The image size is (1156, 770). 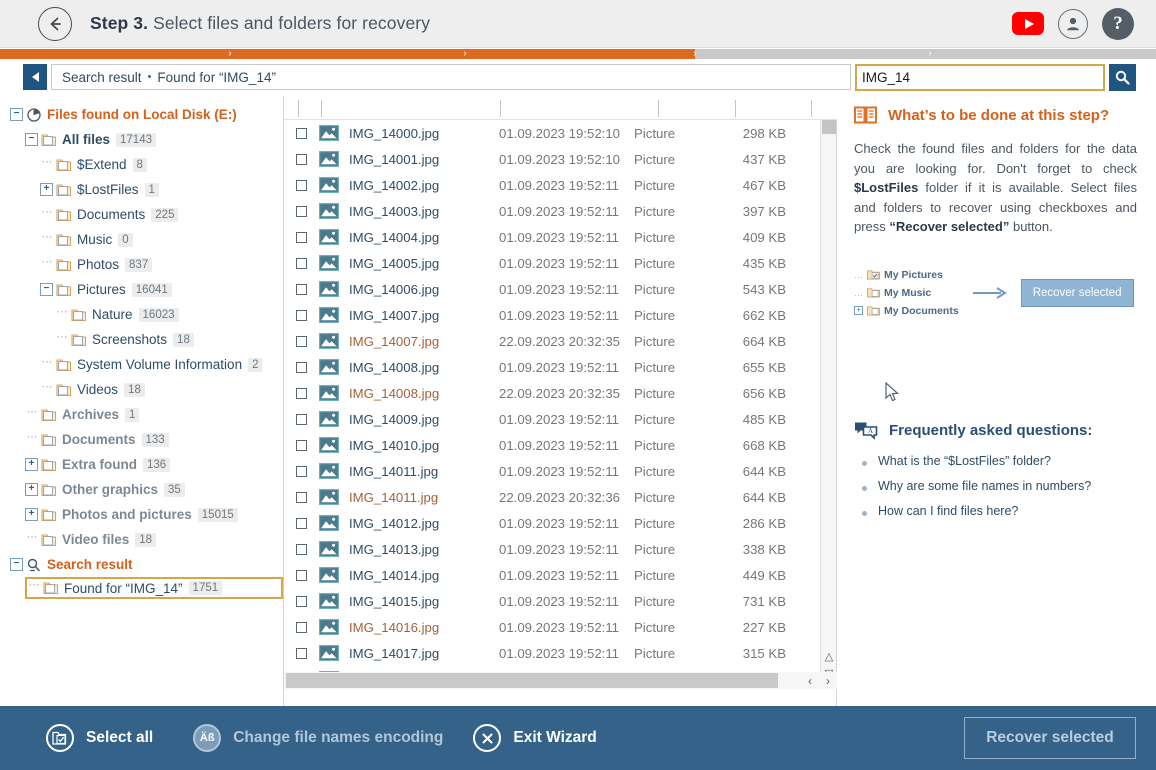 What do you see at coordinates (424, 627) in the screenshot?
I see `file-name: IMG_14016.jpg` at bounding box center [424, 627].